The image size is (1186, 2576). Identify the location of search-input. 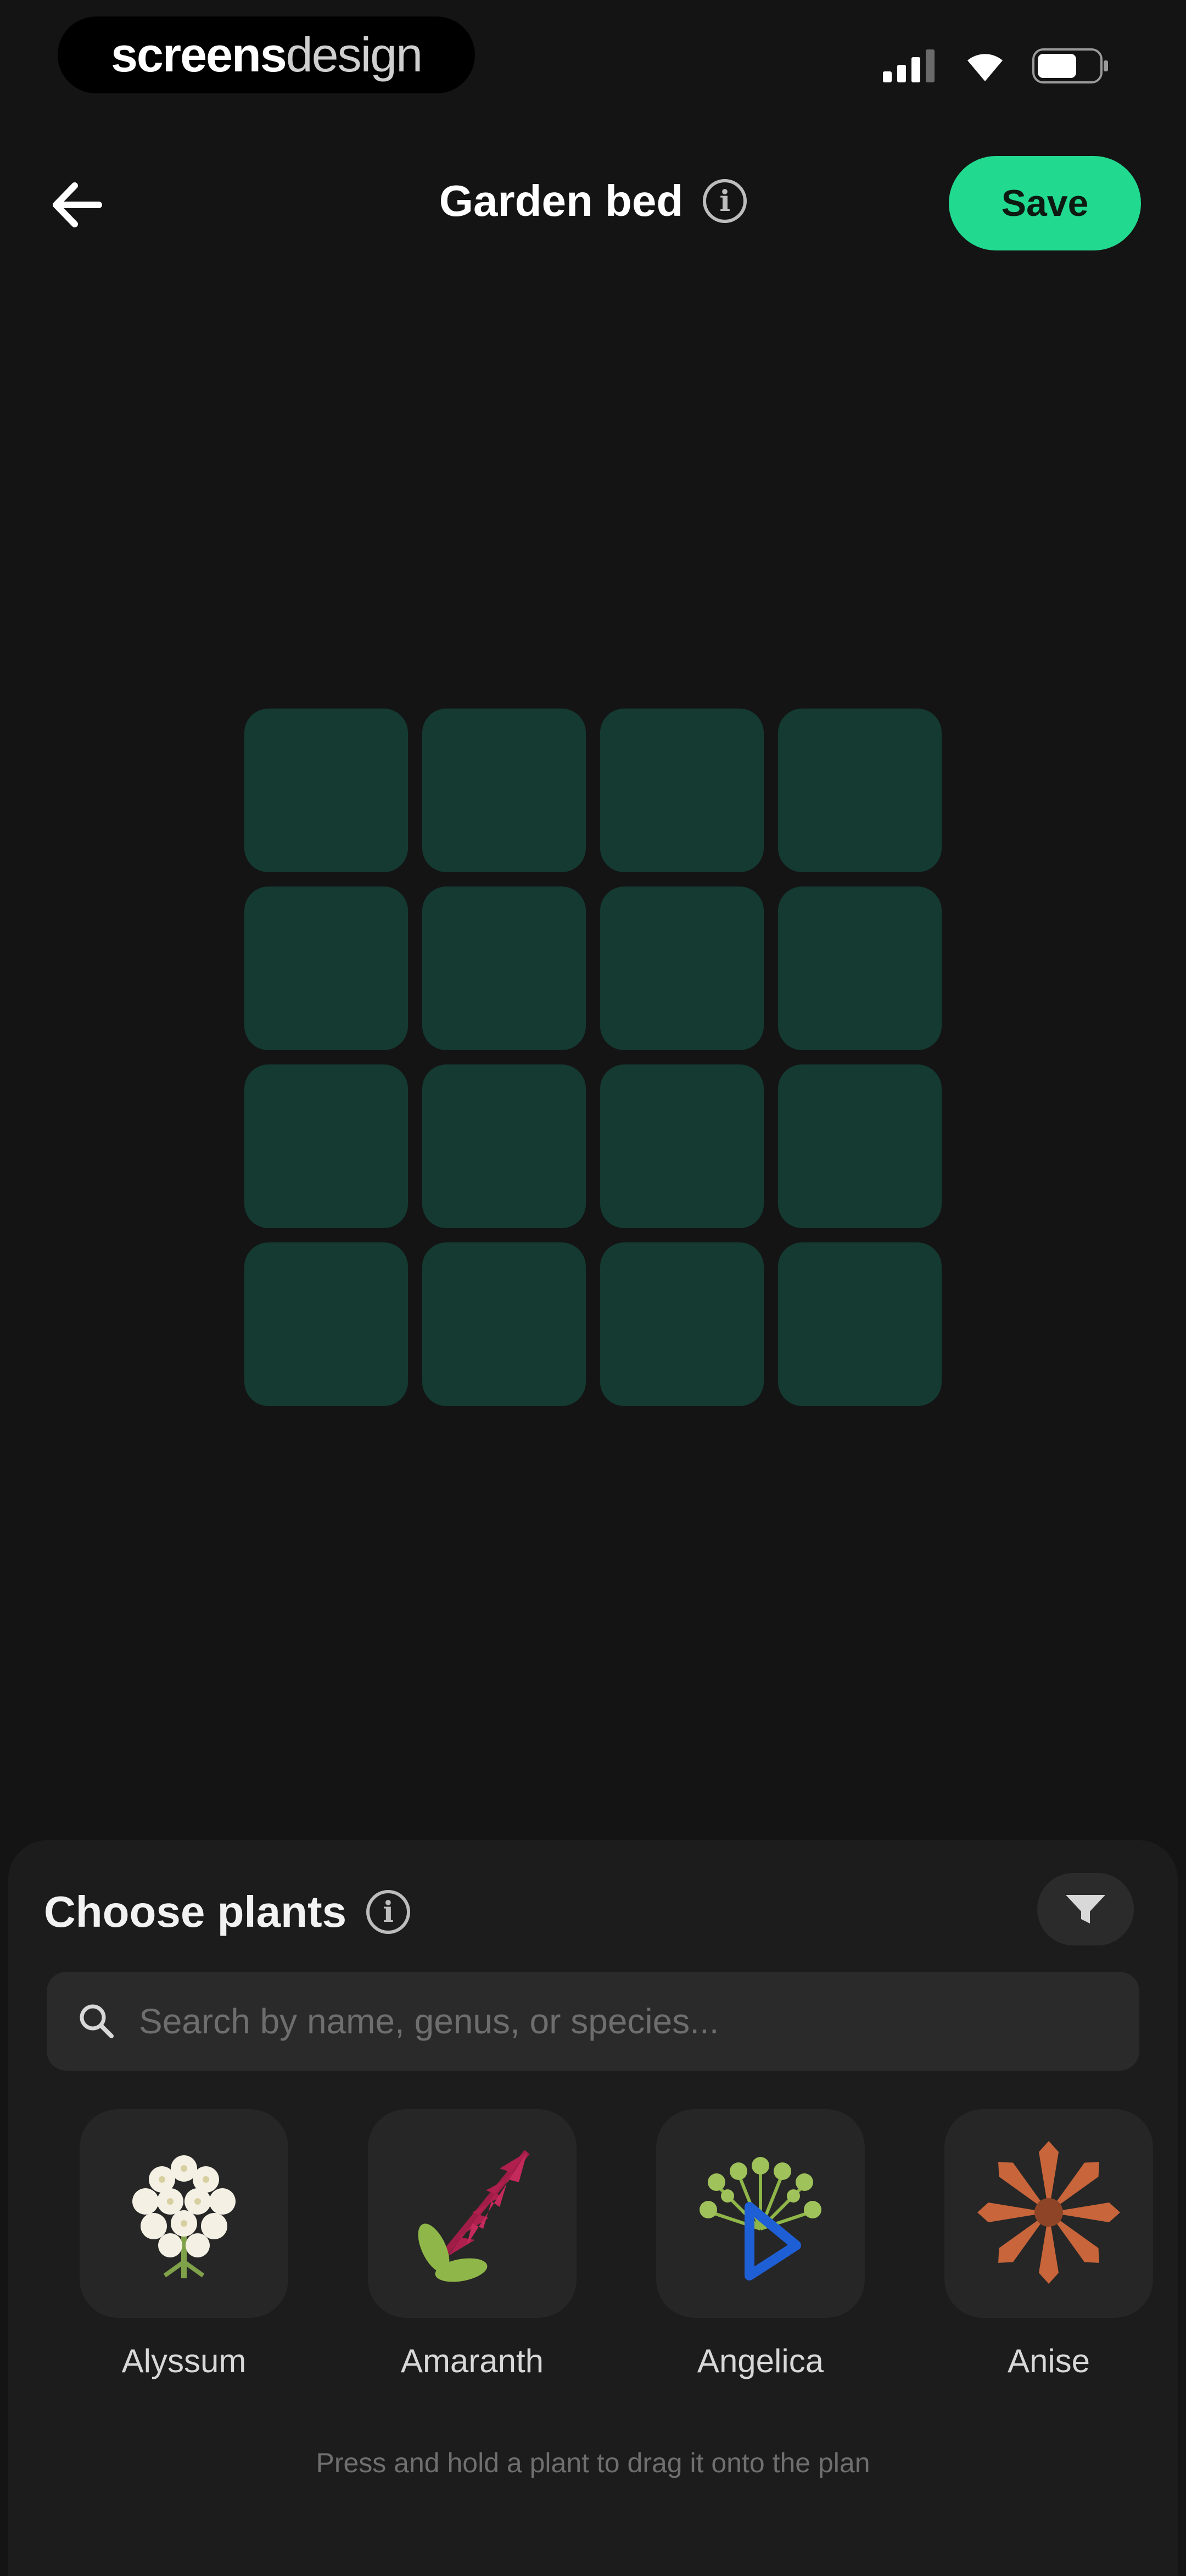
(622, 2021).